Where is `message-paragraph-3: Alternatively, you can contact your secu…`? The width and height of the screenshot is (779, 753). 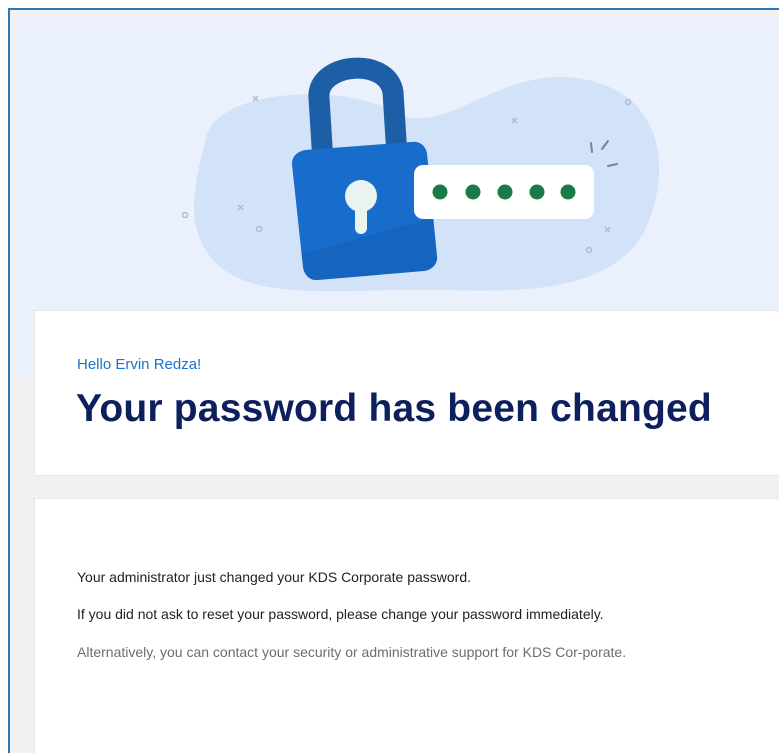
message-paragraph-3: Alternatively, you can contact your secu… is located at coordinates (352, 652).